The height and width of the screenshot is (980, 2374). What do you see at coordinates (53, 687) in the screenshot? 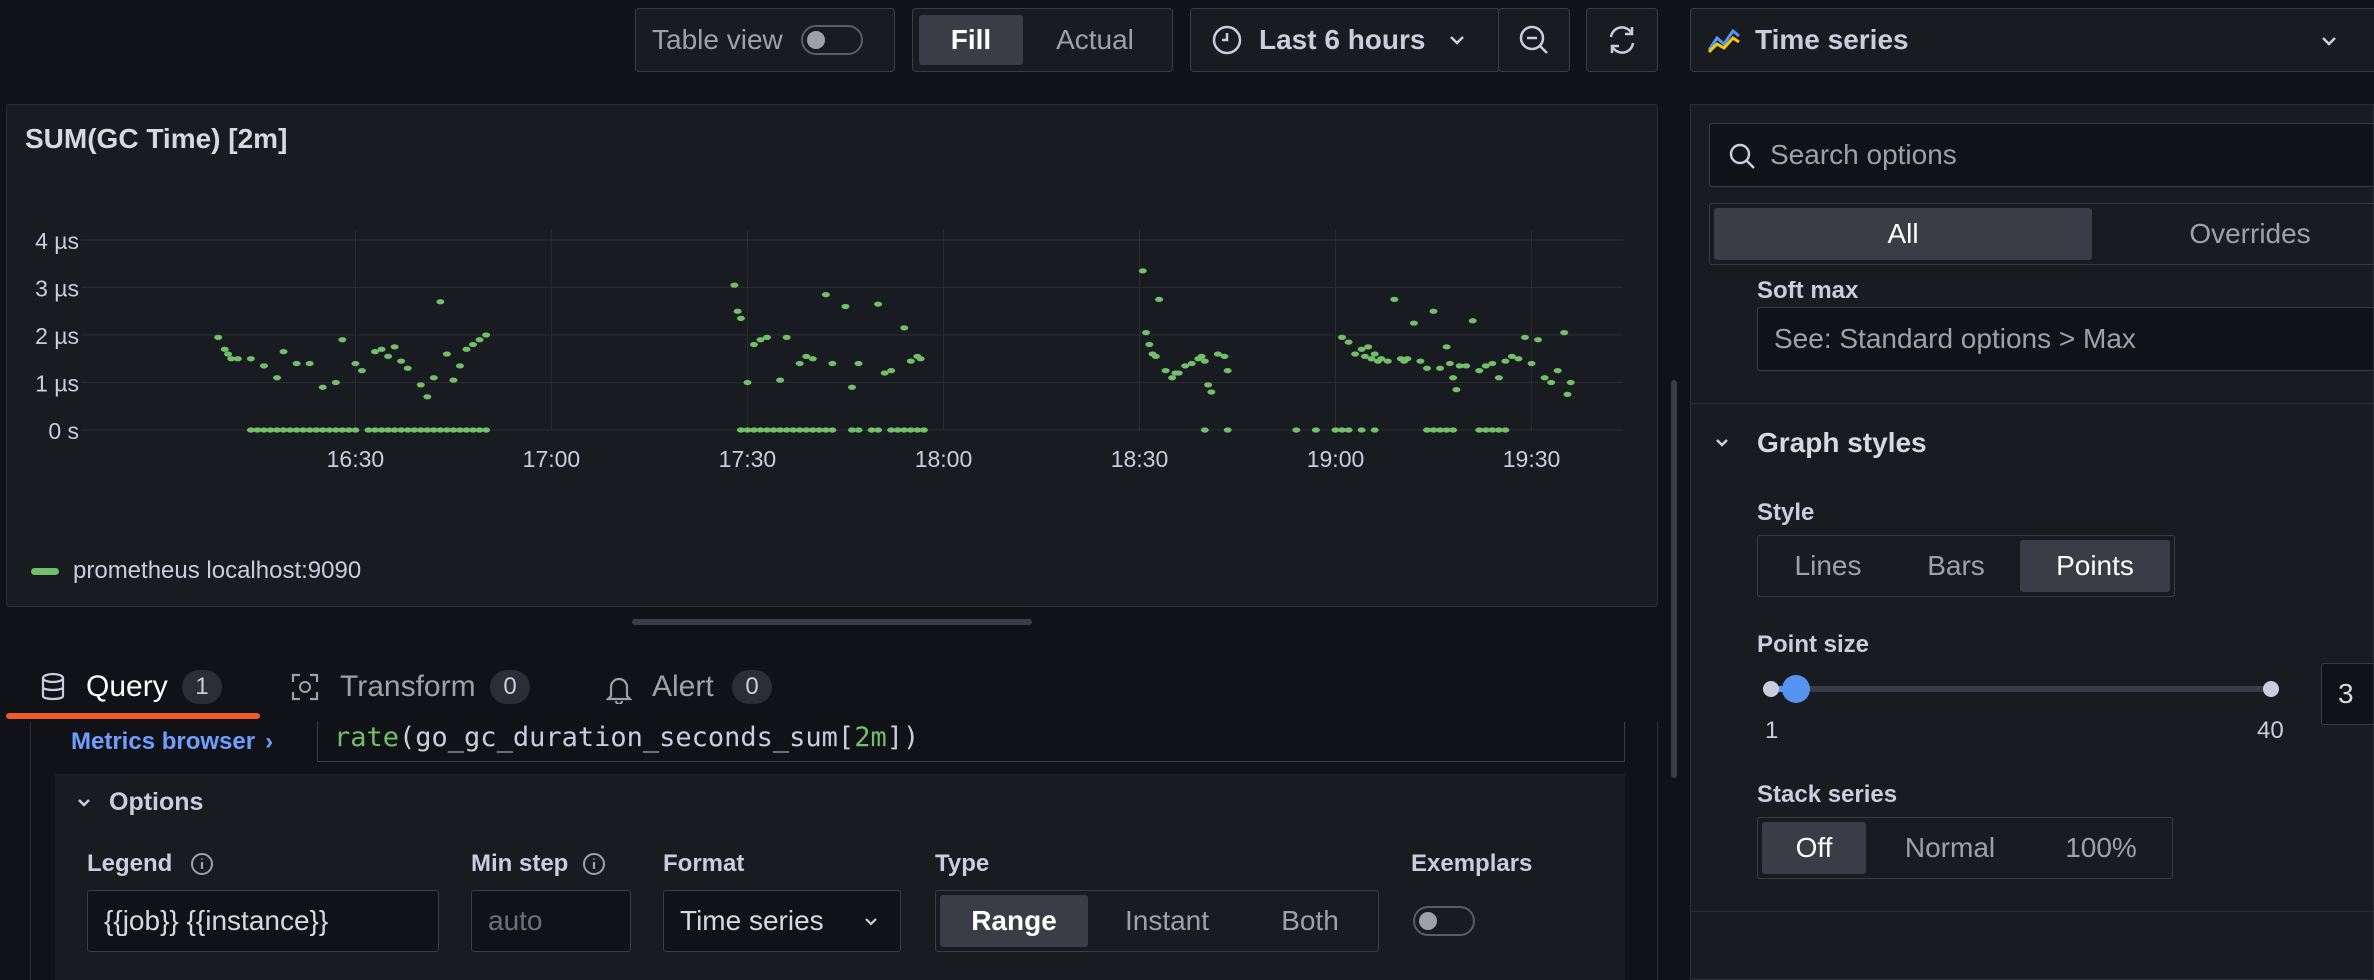
I see `database-icon` at bounding box center [53, 687].